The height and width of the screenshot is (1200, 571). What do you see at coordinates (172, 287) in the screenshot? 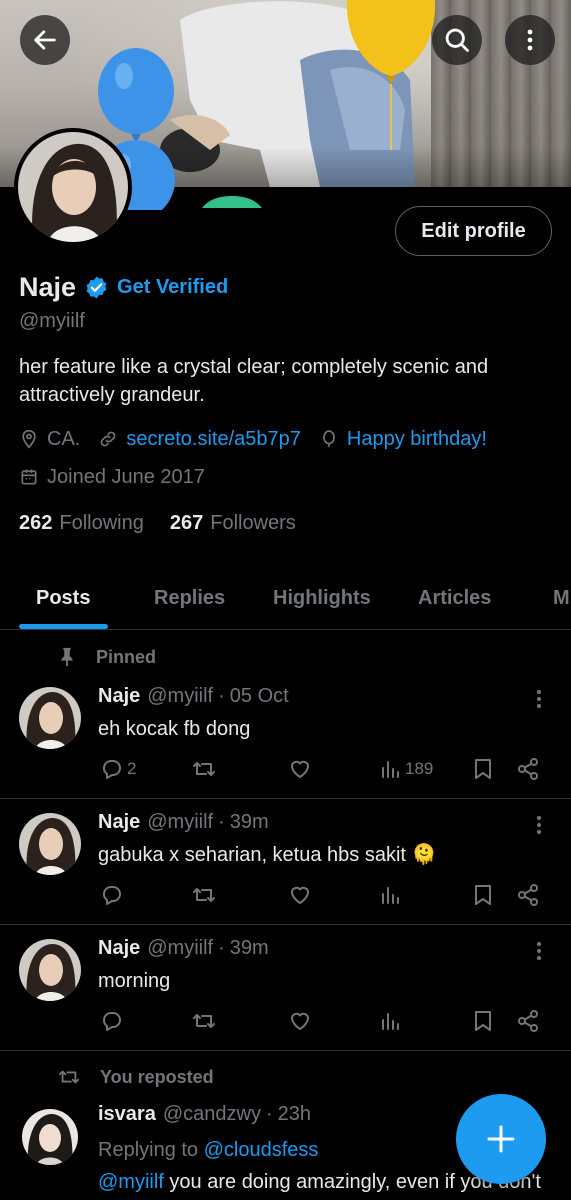
I see `get-verified-link: Get Verified` at bounding box center [172, 287].